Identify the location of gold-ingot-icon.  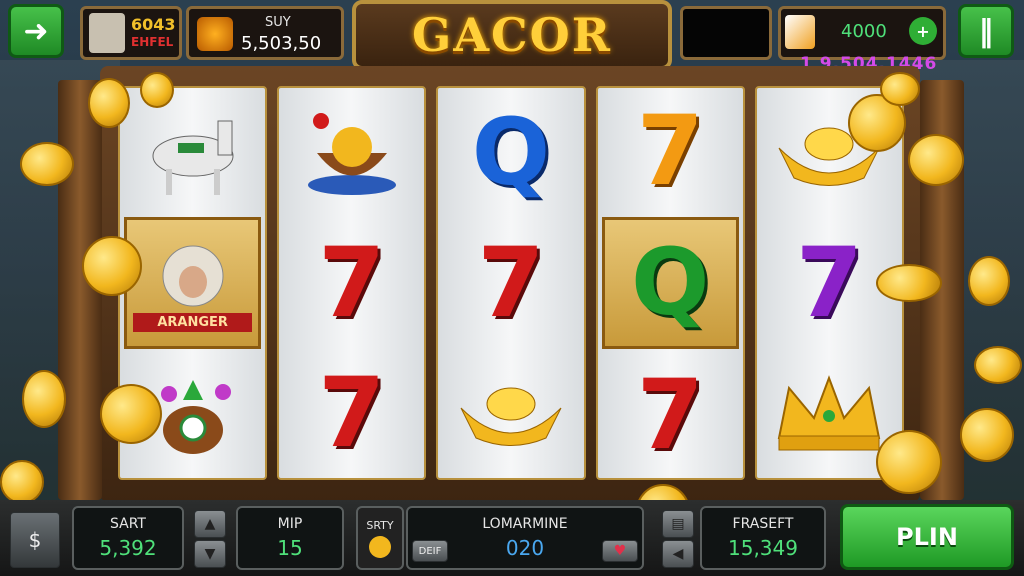
(511, 416).